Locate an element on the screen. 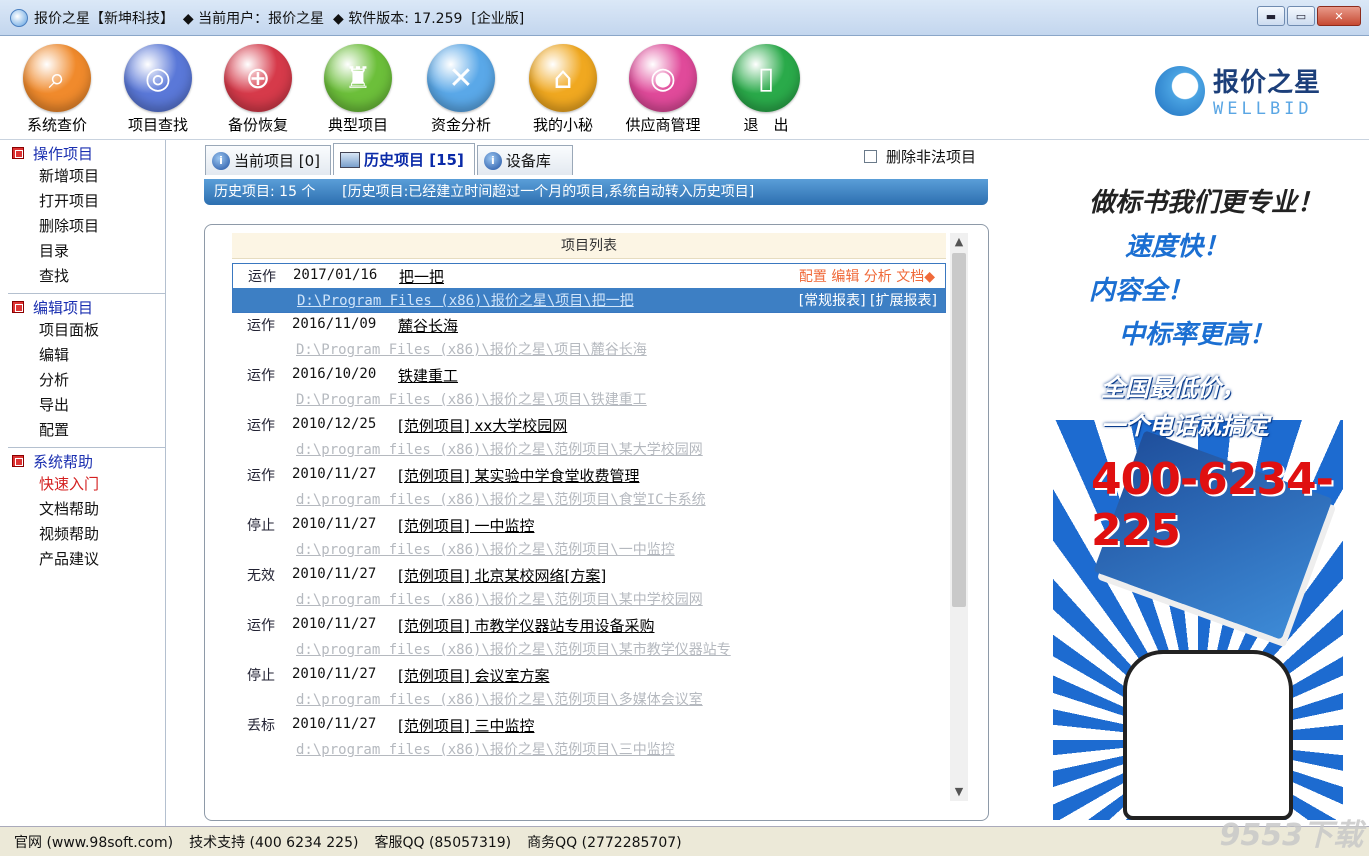 This screenshot has width=1369, height=856. project-date: 2016/10/20 is located at coordinates (334, 374).